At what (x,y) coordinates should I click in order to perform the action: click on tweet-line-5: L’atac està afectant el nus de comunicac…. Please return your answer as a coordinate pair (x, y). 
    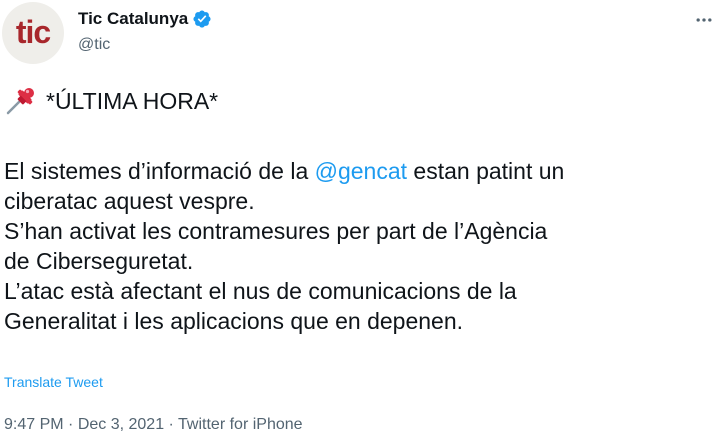
    Looking at the image, I should click on (260, 291).